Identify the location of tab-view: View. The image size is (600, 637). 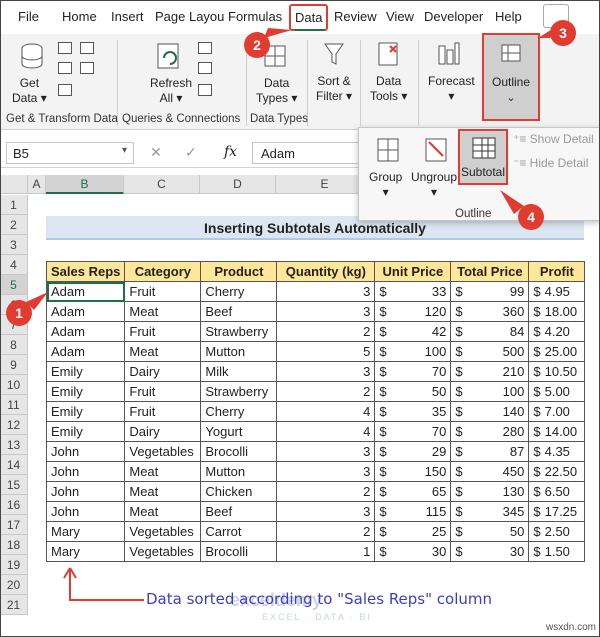
(400, 16).